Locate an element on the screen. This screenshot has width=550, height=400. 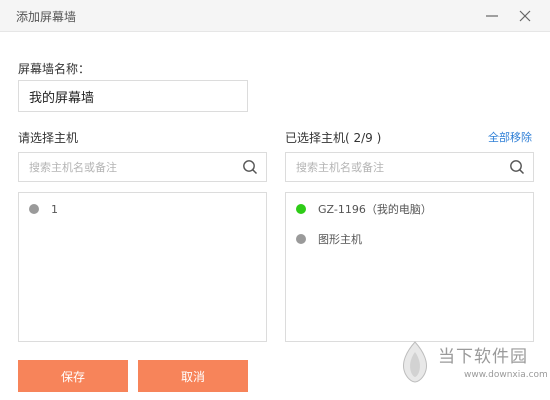
window-title: 添加屏幕墙 is located at coordinates (46, 17).